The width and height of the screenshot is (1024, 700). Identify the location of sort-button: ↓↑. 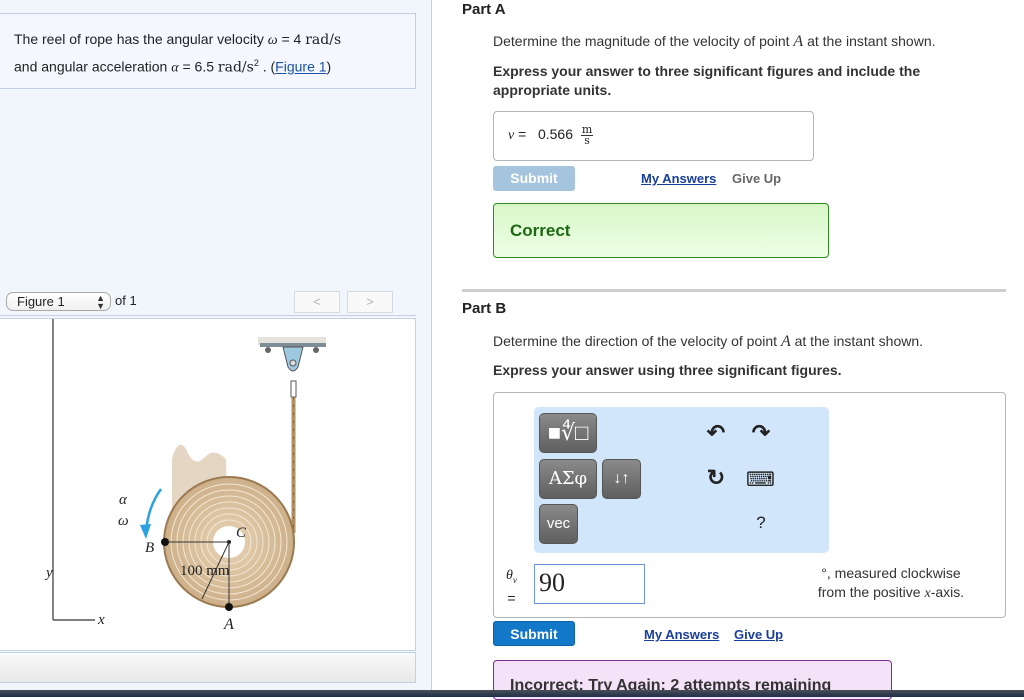
(621, 479).